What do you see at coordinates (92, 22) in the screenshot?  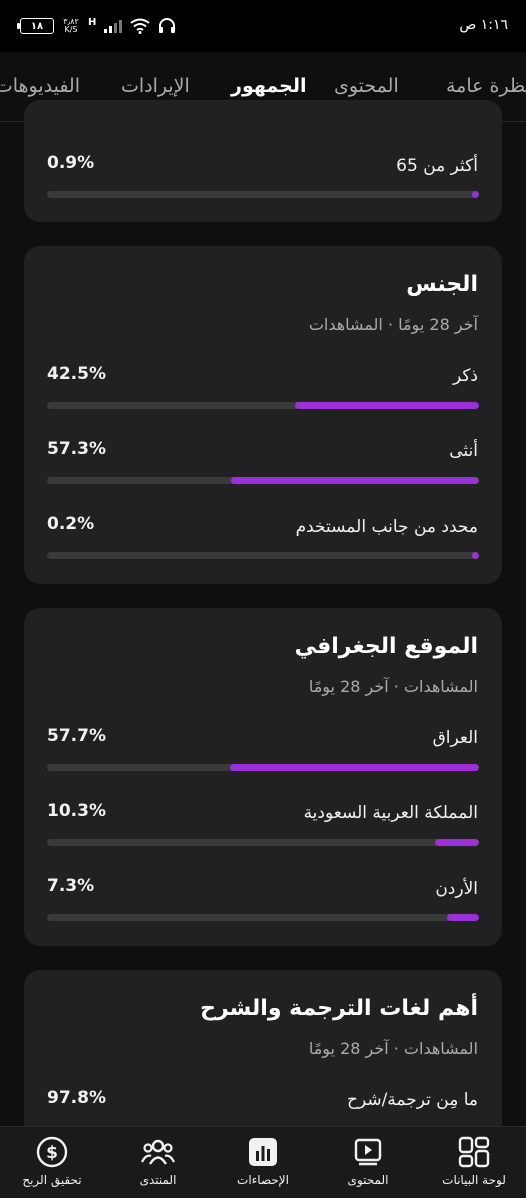 I see `signal-type: H` at bounding box center [92, 22].